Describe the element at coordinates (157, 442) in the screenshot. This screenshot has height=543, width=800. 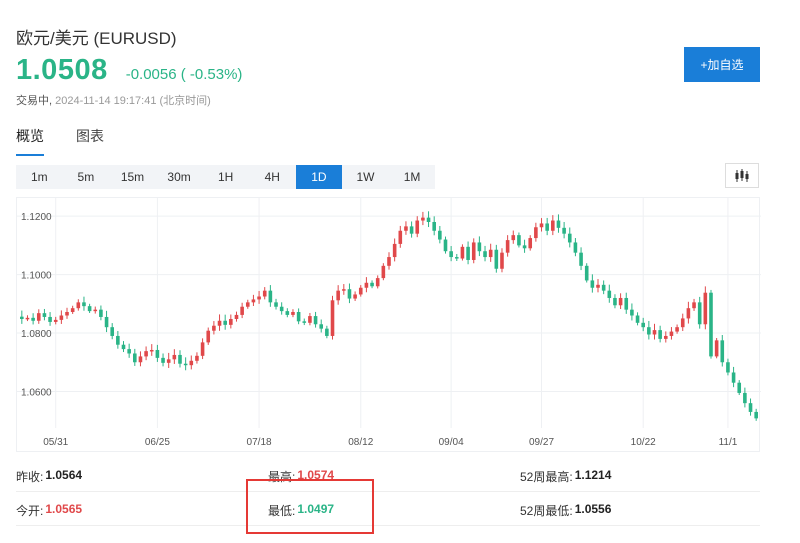
I see `x-tick-label: 06/25` at that location.